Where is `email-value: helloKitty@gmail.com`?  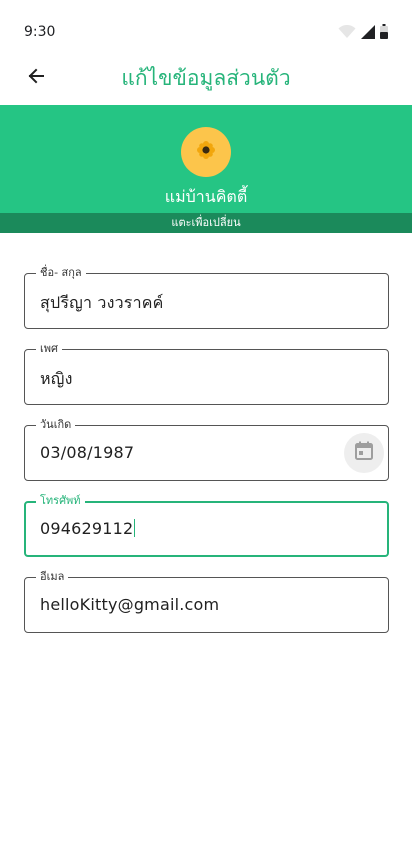 email-value: helloKitty@gmail.com is located at coordinates (129, 604).